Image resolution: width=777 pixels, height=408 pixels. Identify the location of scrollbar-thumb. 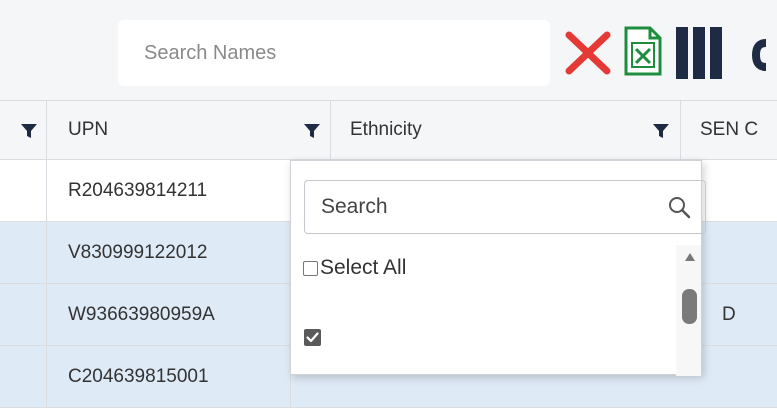
(689, 306).